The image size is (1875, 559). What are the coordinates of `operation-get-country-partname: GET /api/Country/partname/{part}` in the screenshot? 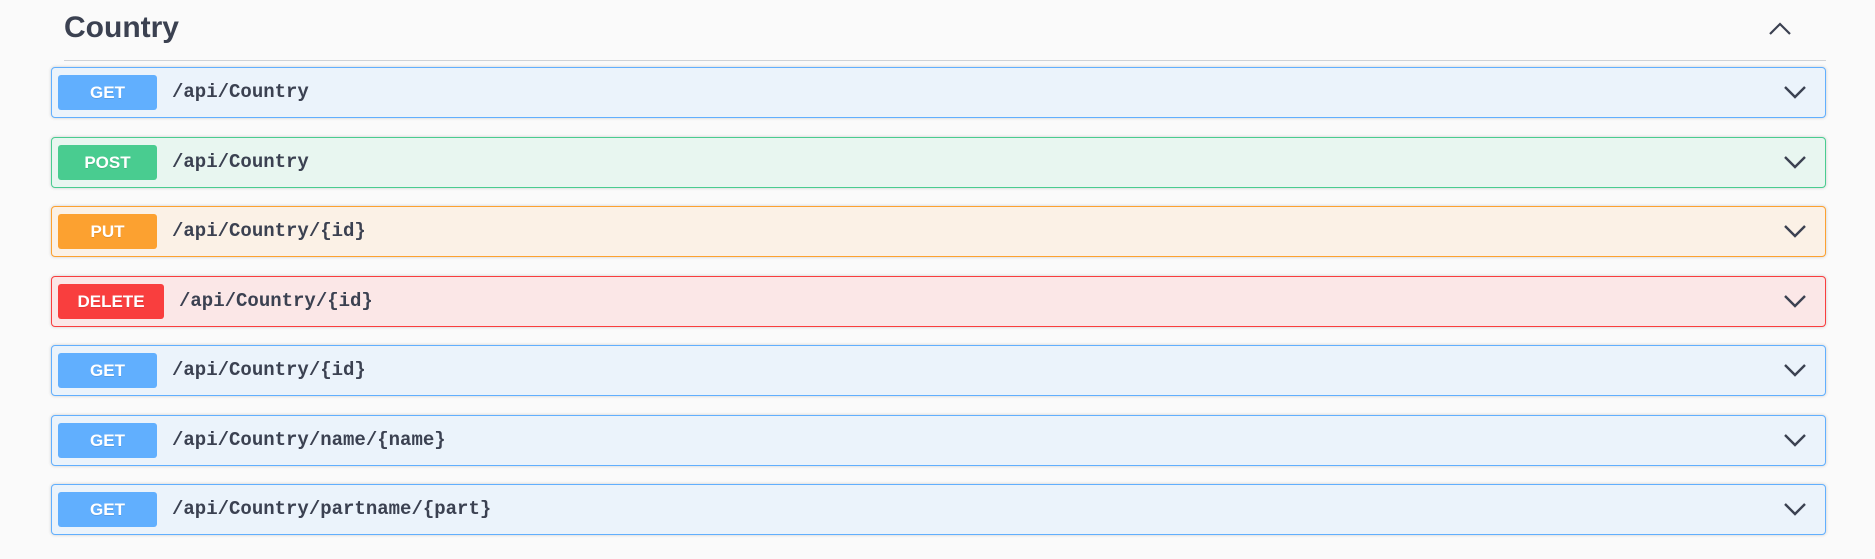 It's located at (938, 509).